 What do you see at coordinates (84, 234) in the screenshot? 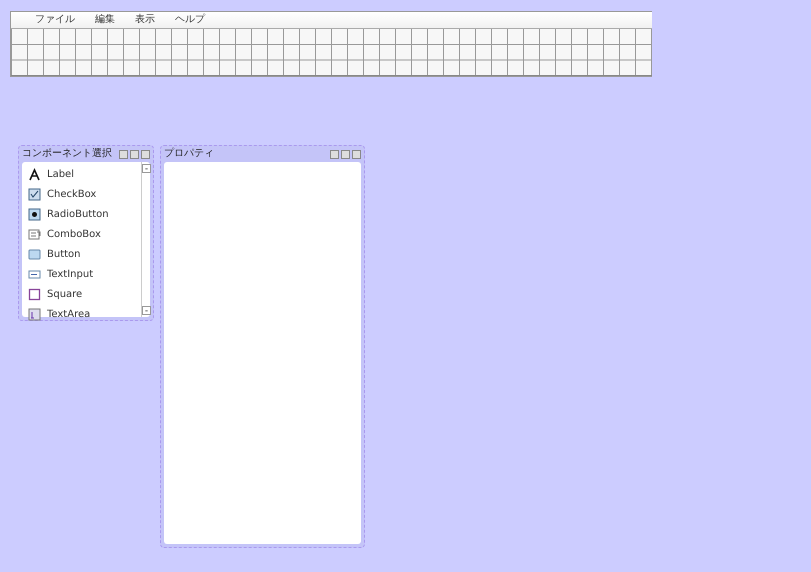
I see `component-item: ComboBox` at bounding box center [84, 234].